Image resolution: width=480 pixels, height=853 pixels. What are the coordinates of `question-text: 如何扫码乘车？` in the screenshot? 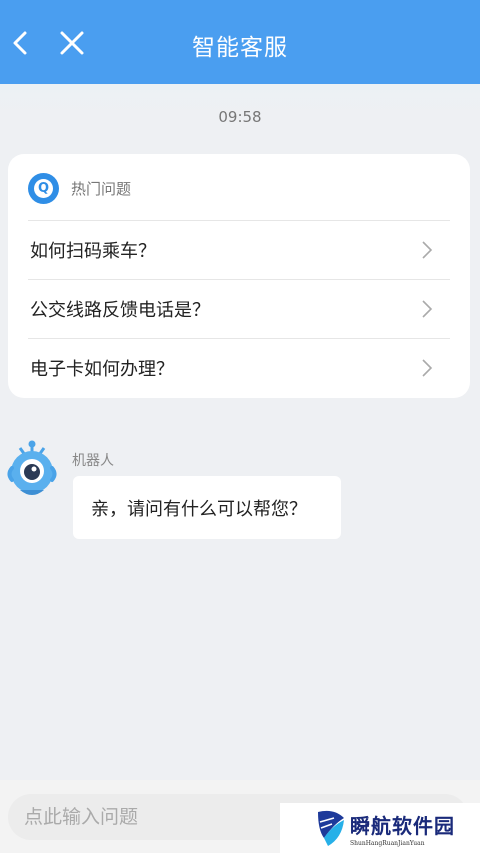 It's located at (93, 251).